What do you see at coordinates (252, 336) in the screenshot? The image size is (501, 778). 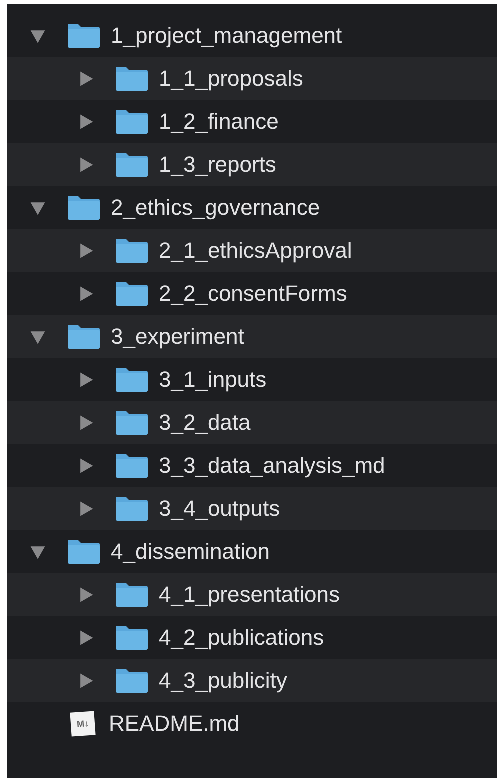 I see `tree-row: 3_experiment` at bounding box center [252, 336].